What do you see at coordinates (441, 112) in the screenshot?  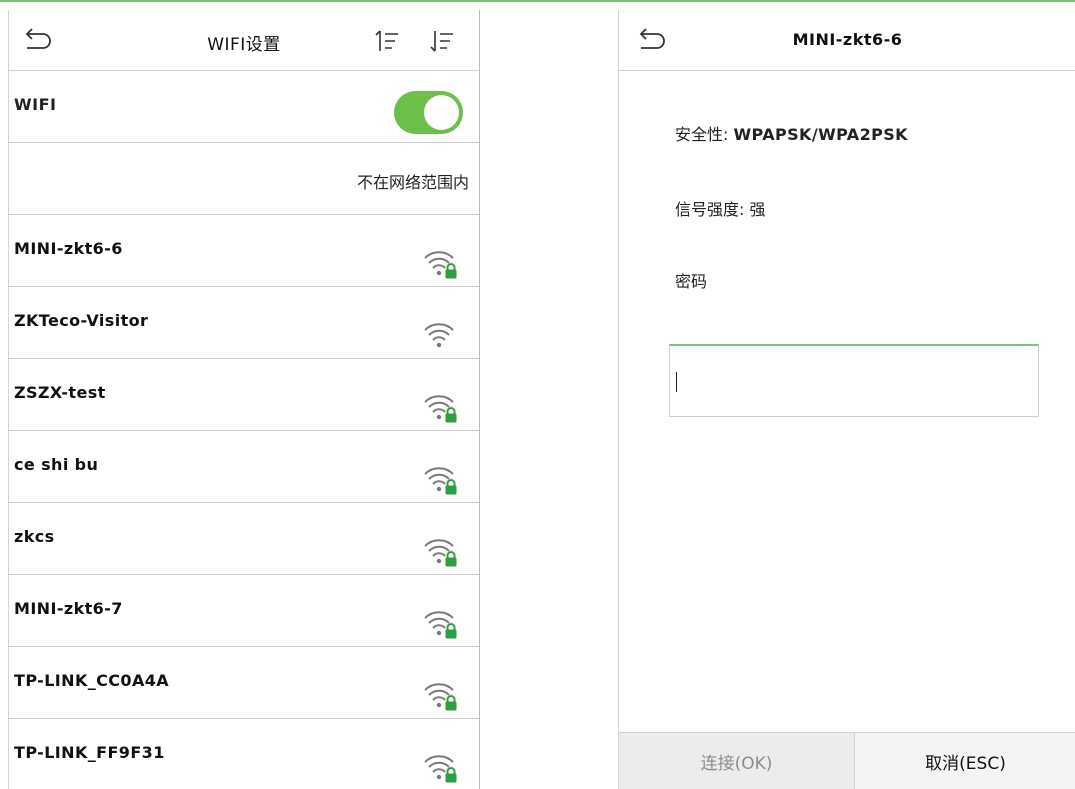 I see `toggle-knob` at bounding box center [441, 112].